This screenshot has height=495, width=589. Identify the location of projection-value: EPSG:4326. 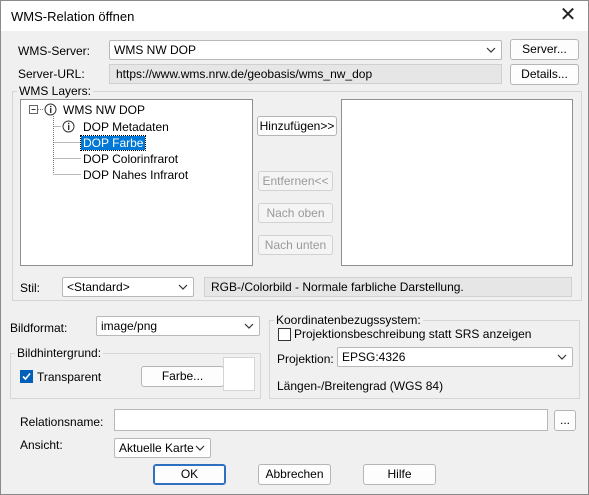
(374, 357).